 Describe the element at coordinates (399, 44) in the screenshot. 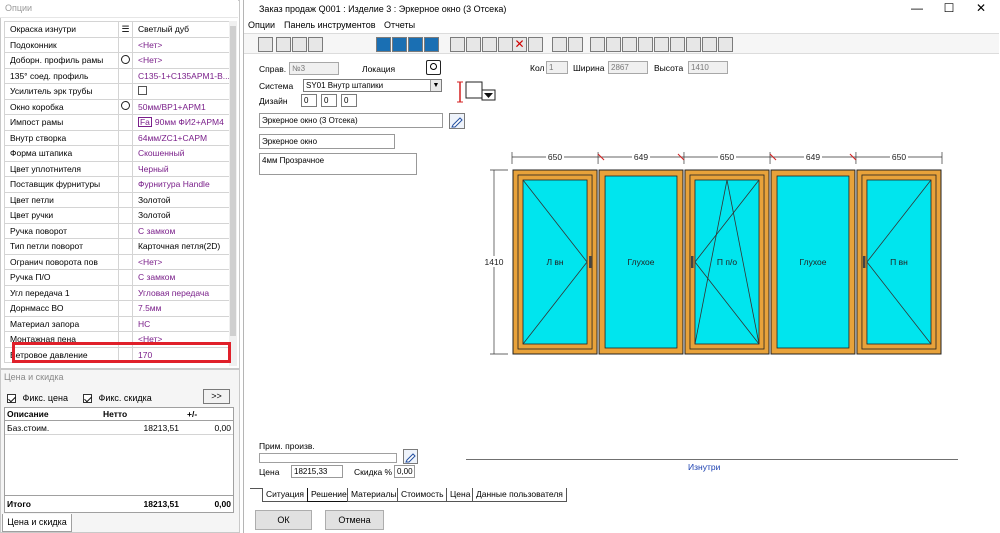

I see `sash-icon` at that location.